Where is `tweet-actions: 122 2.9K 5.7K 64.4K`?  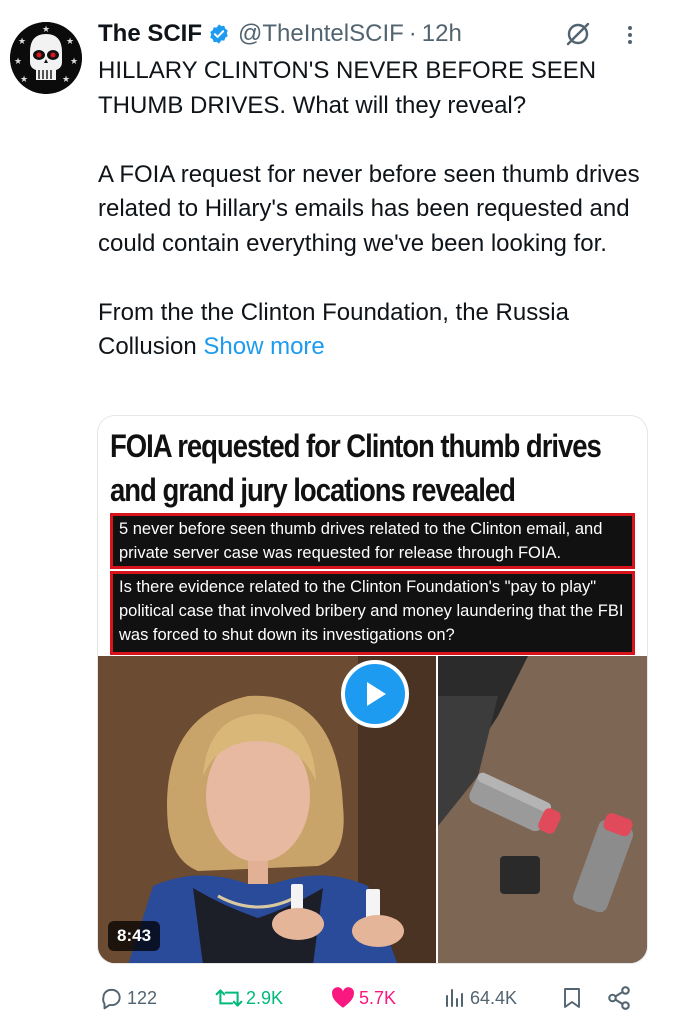 tweet-actions: 122 2.9K 5.7K 64.4K is located at coordinates (371, 998).